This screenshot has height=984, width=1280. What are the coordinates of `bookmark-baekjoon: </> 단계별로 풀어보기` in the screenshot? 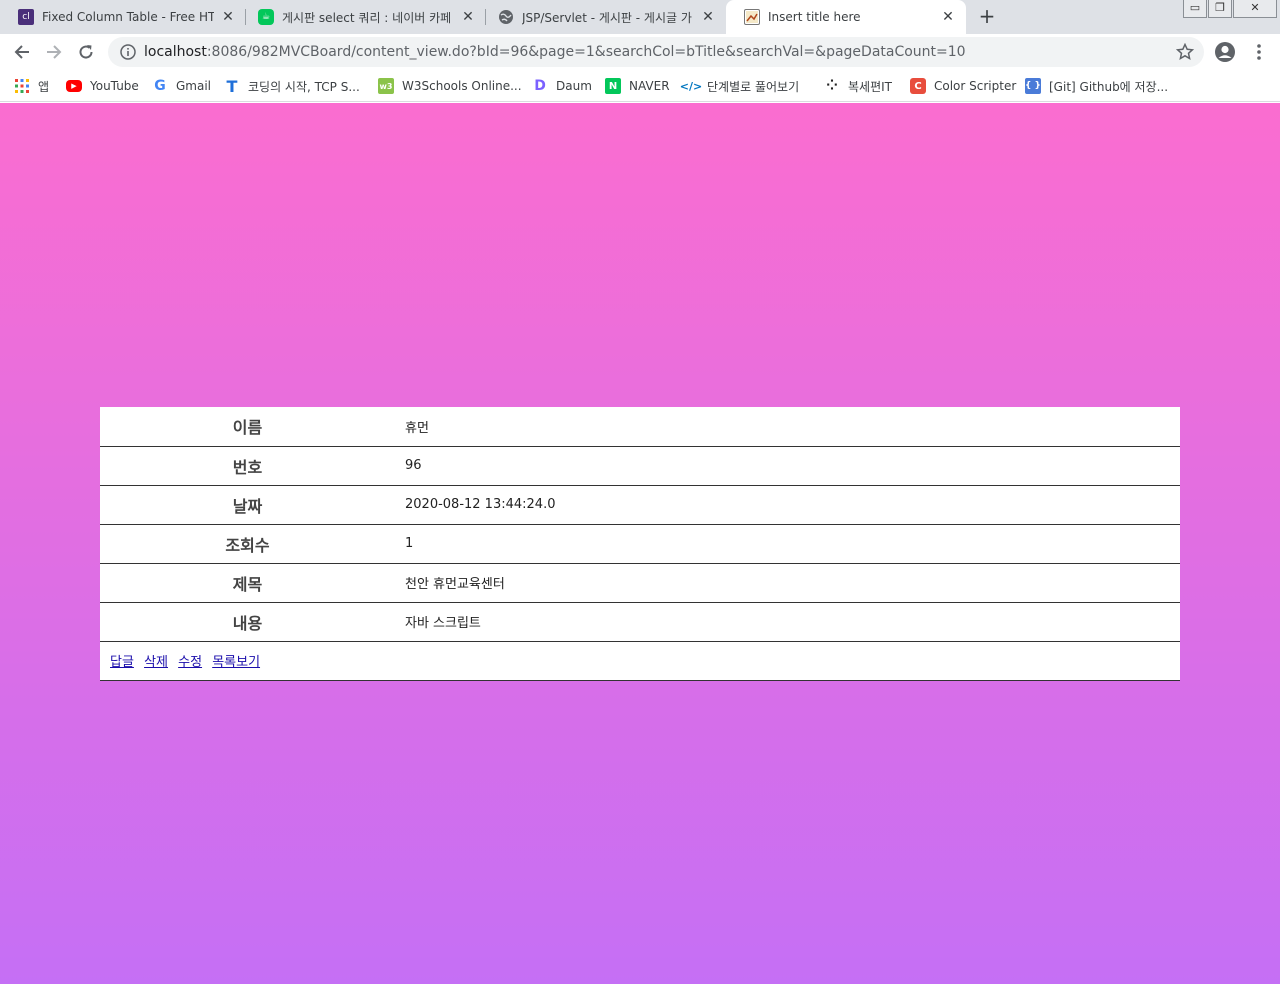 It's located at (739, 86).